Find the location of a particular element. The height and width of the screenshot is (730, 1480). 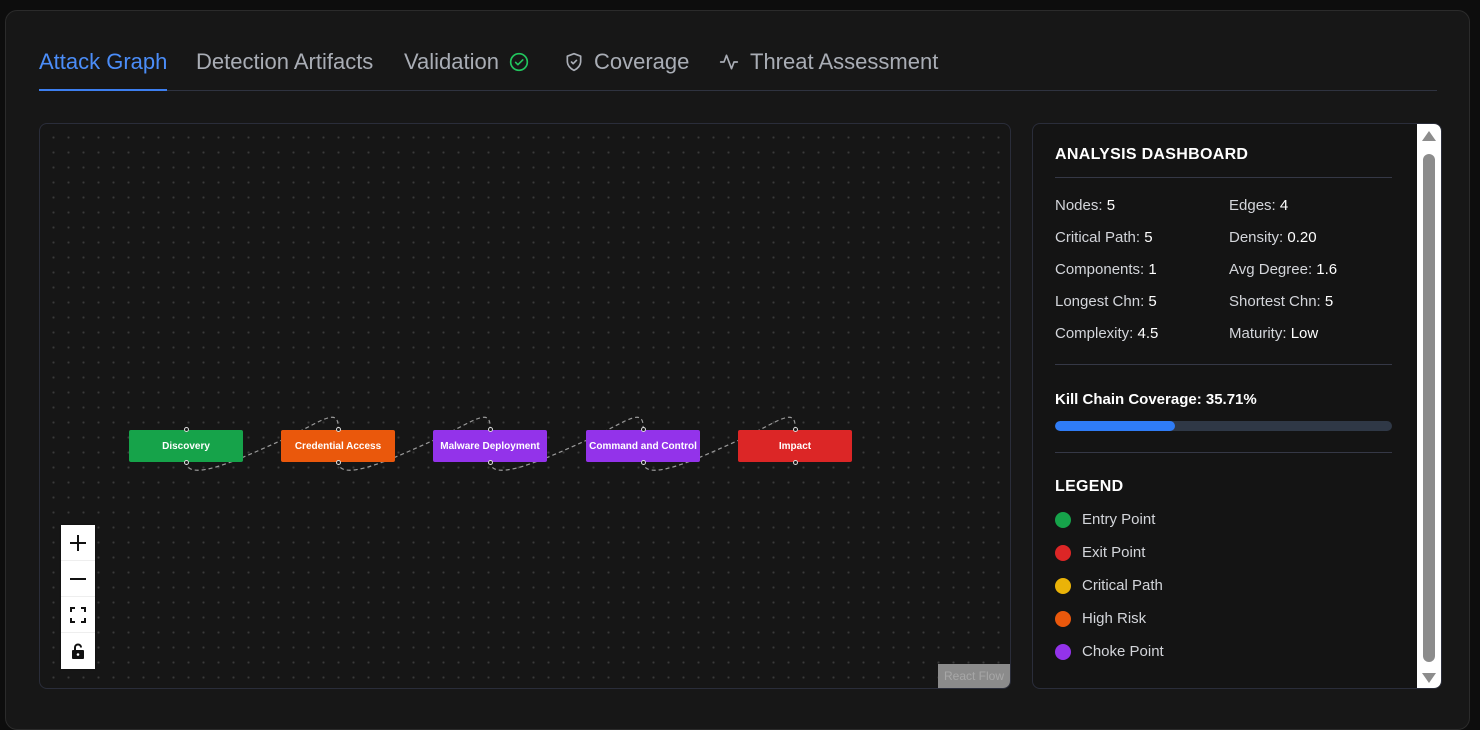

entry-point-dot-icon is located at coordinates (1063, 519).